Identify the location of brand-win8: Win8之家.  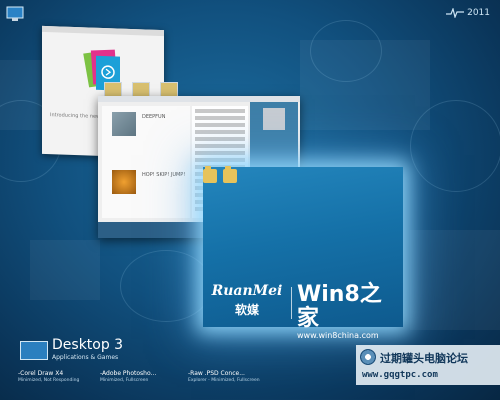
(339, 306).